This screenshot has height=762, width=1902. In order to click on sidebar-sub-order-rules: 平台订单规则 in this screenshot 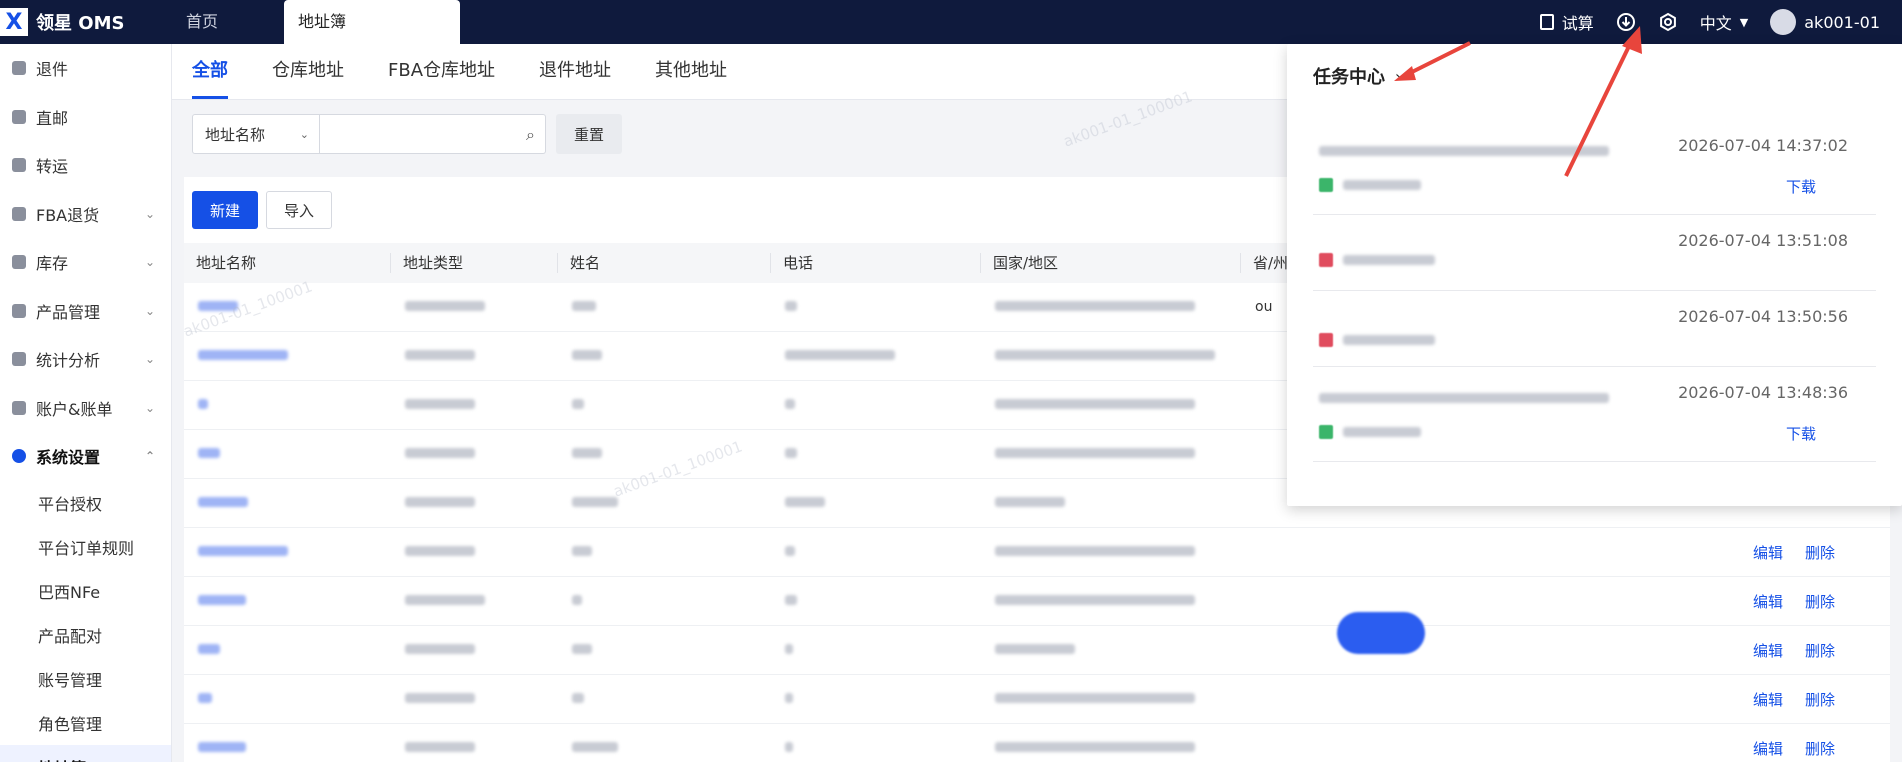, I will do `click(85, 547)`.